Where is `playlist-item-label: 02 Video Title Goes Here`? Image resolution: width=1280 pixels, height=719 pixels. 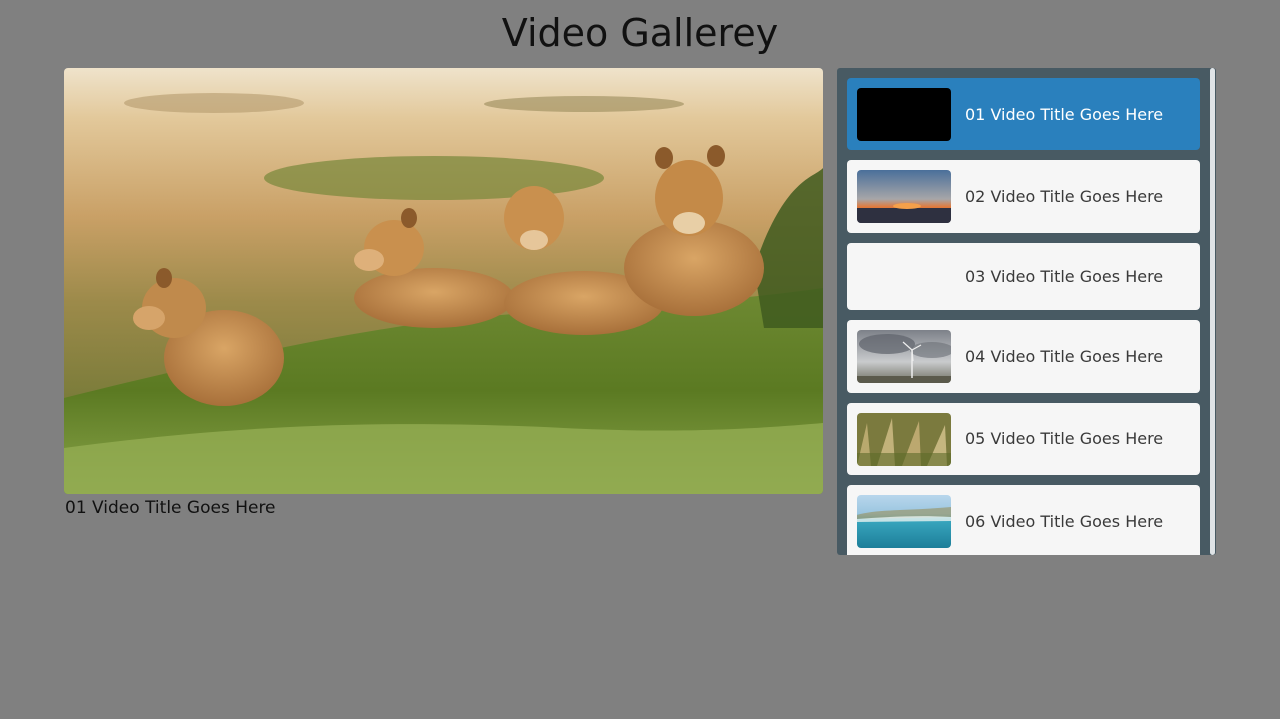 playlist-item-label: 02 Video Title Goes Here is located at coordinates (1064, 196).